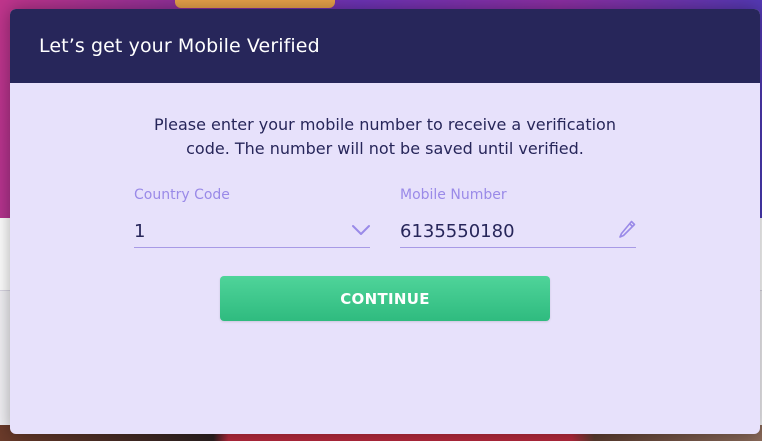 The width and height of the screenshot is (762, 441). What do you see at coordinates (361, 230) in the screenshot?
I see `chevron-down-icon` at bounding box center [361, 230].